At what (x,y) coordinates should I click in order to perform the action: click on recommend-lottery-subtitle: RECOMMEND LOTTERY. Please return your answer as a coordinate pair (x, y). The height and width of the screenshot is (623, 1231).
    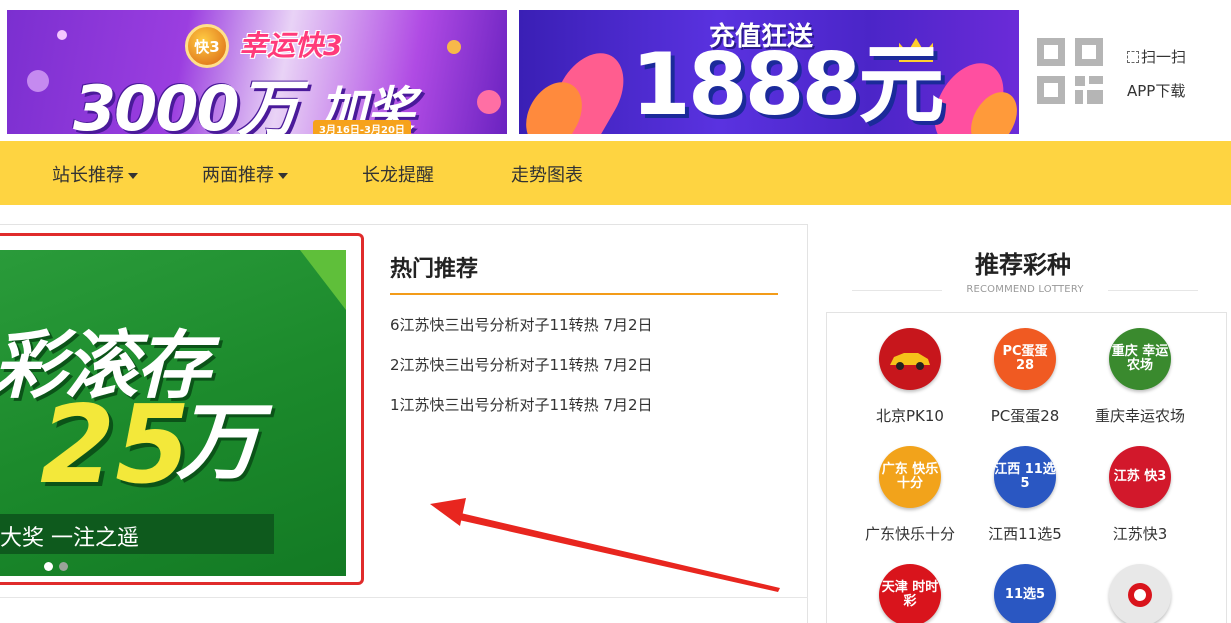
    Looking at the image, I should click on (1025, 289).